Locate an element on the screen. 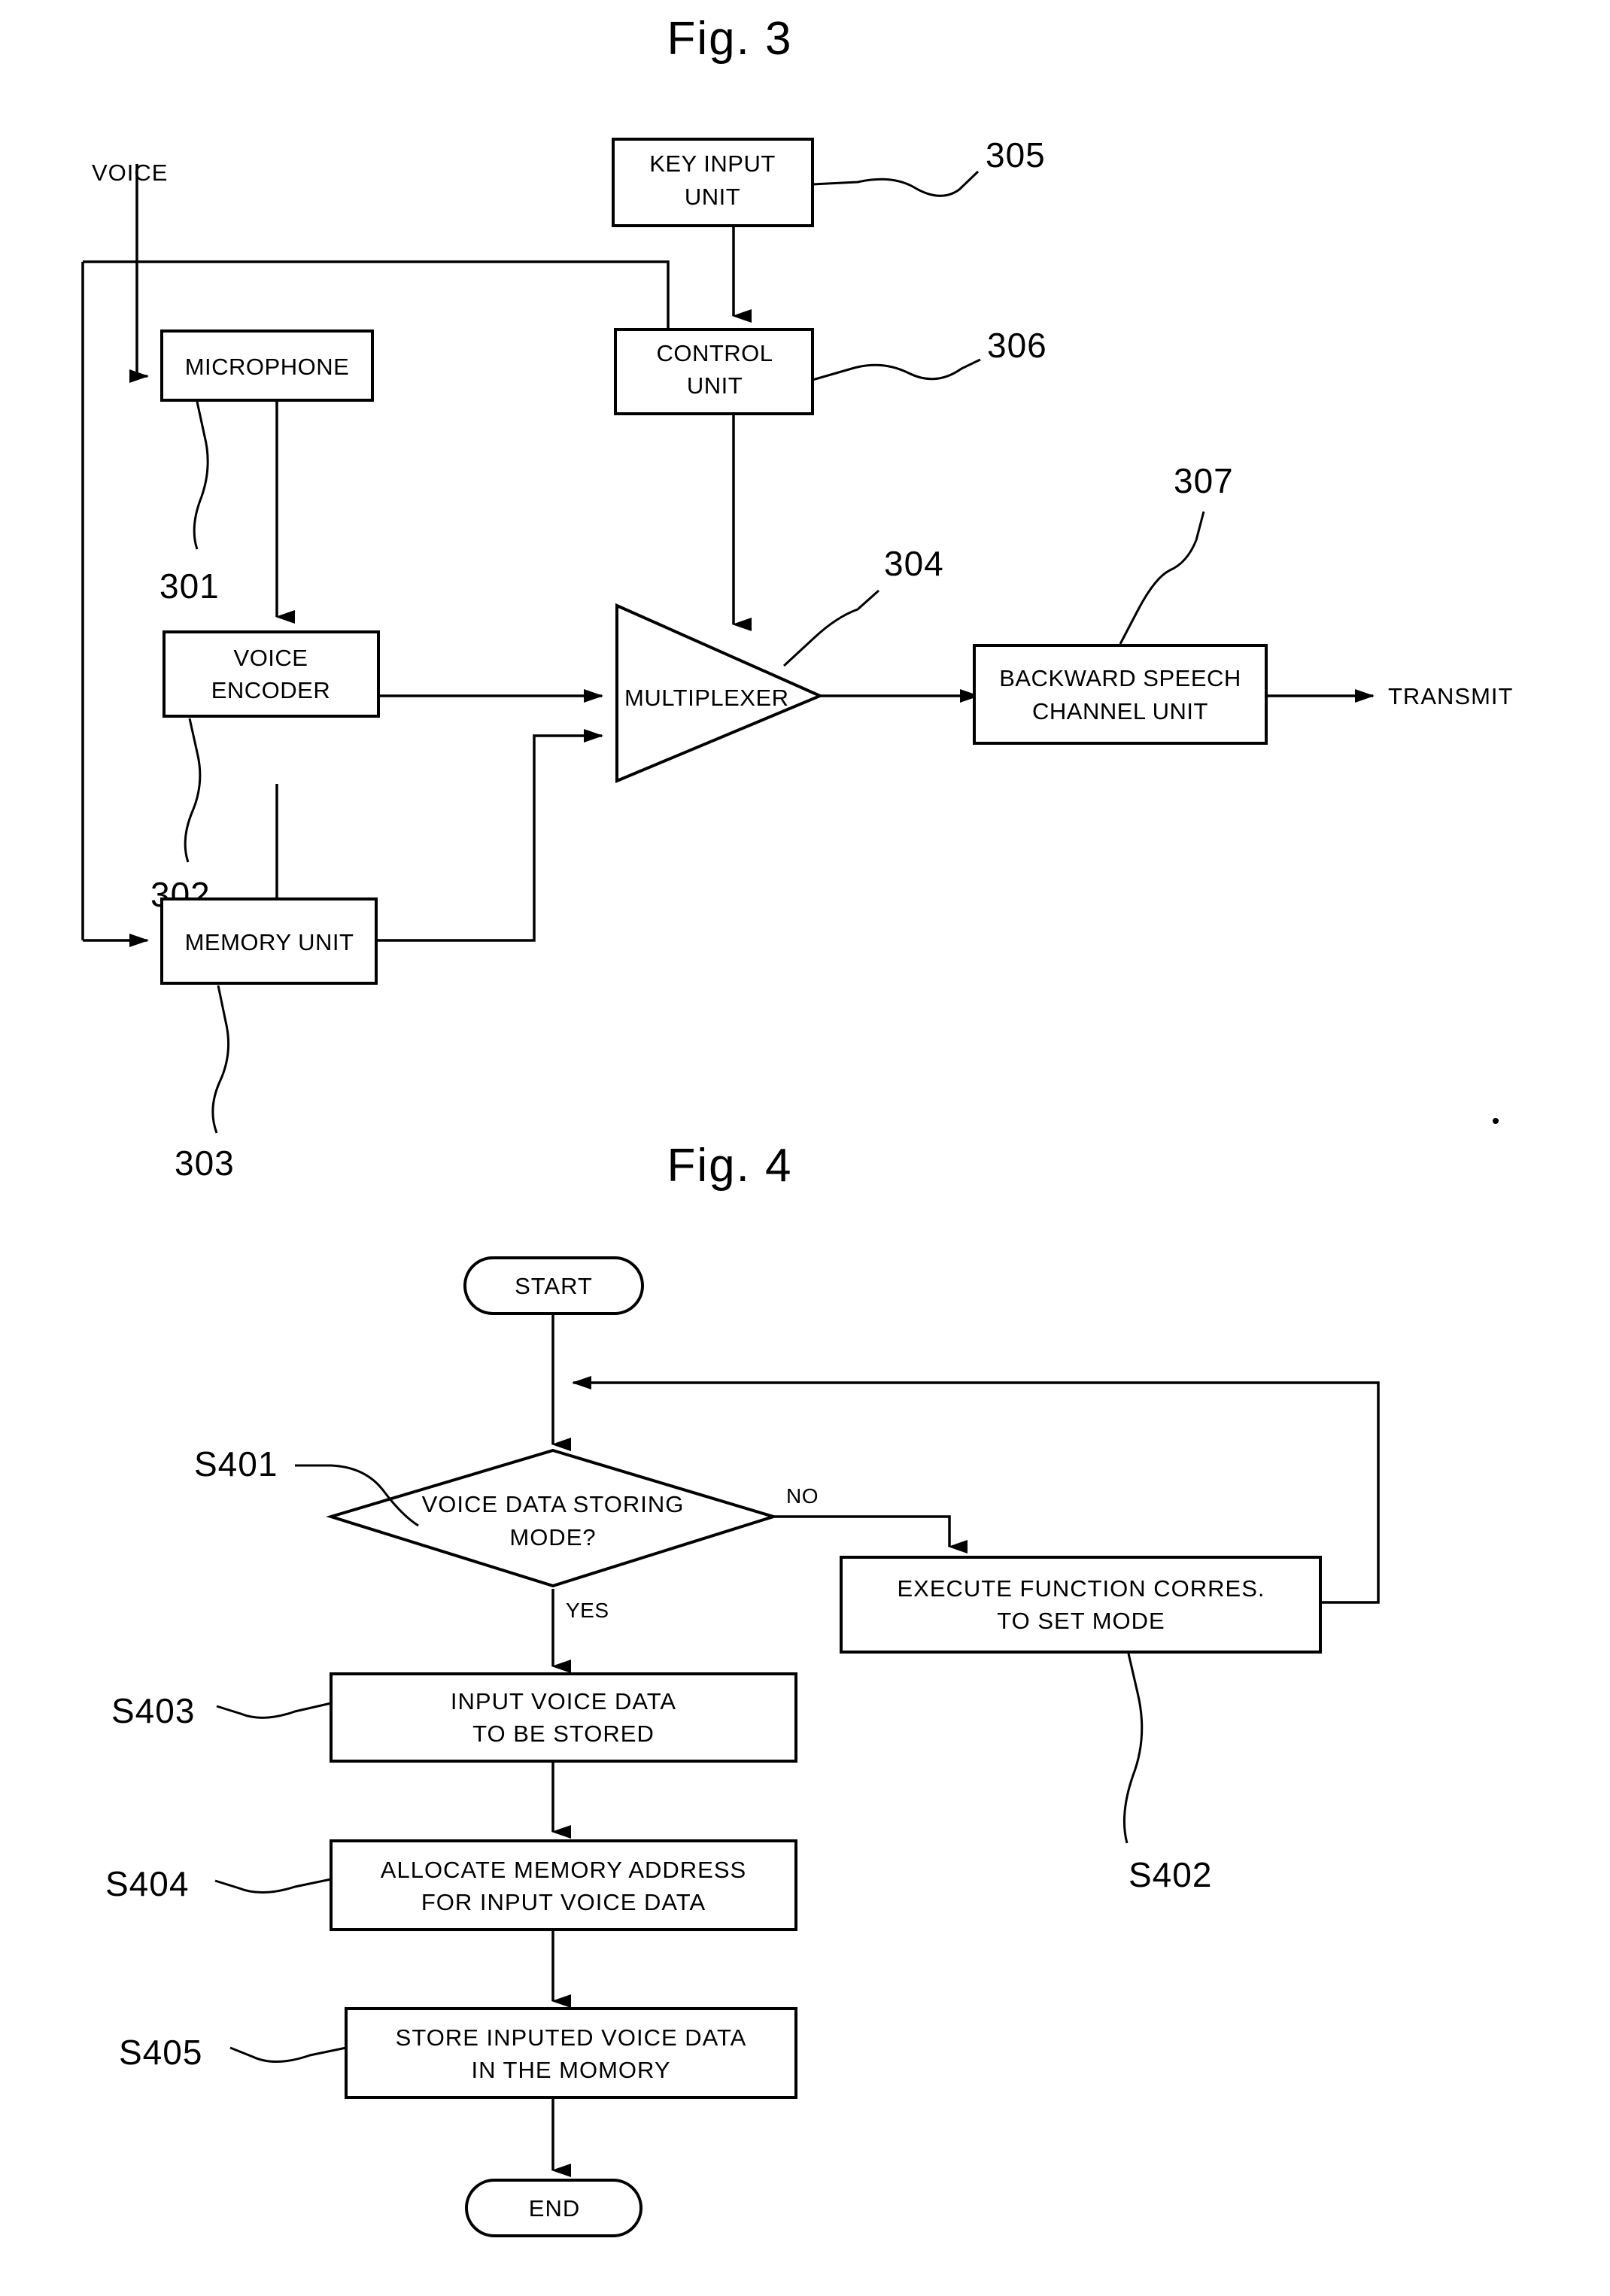 The image size is (1610, 2296). ref-number-S405: S405 is located at coordinates (160, 2052).